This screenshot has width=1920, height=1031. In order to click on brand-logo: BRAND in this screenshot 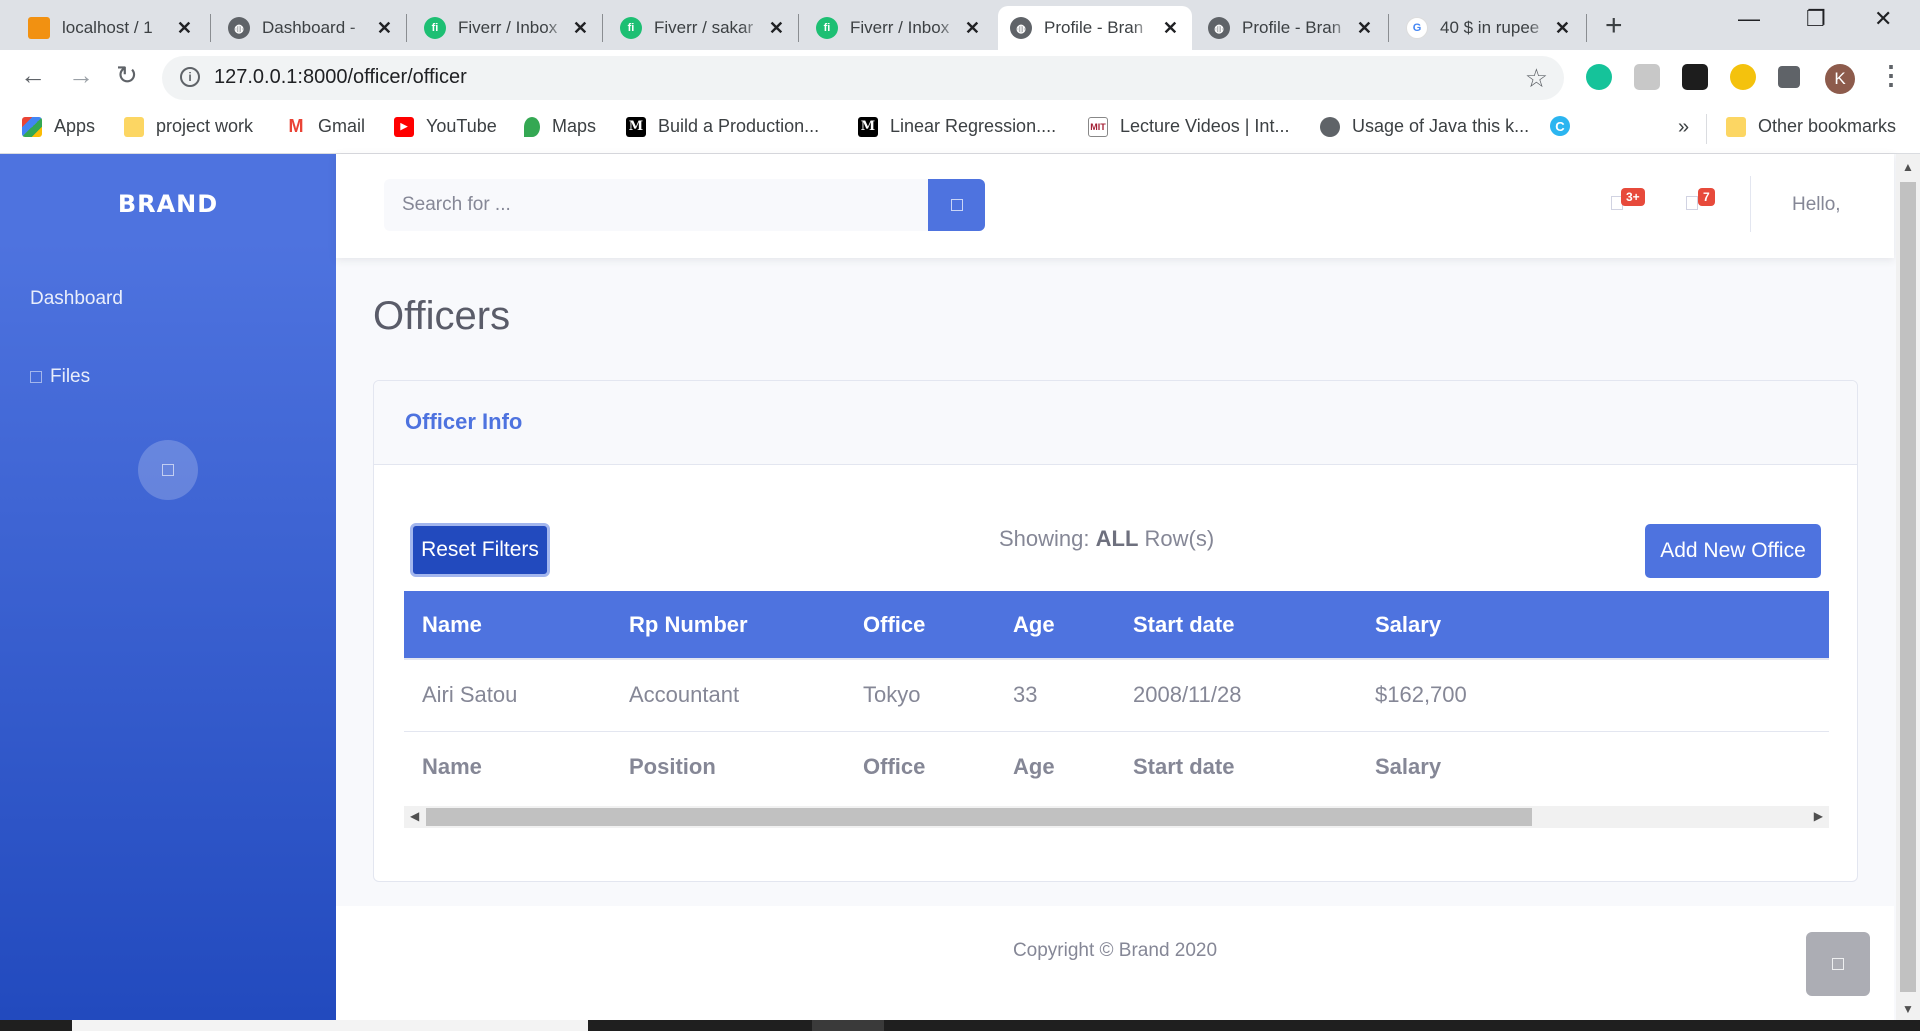, I will do `click(168, 204)`.